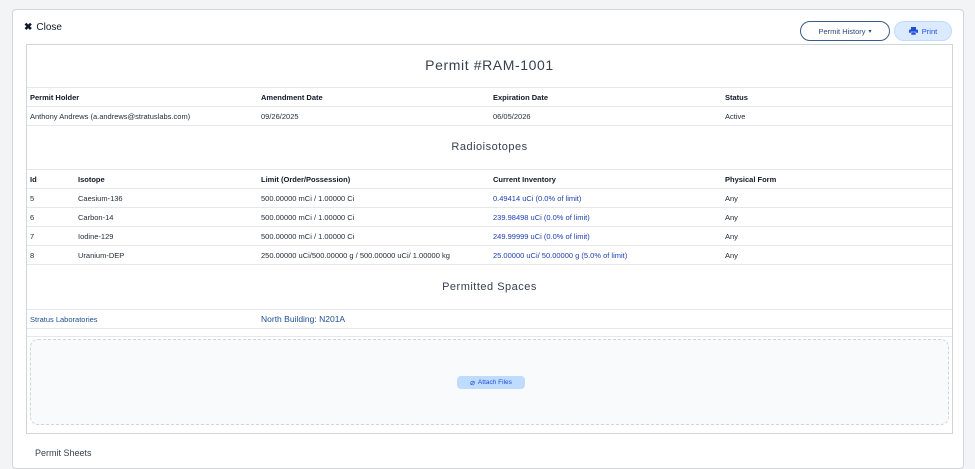 This screenshot has height=469, width=975. Describe the element at coordinates (736, 97) in the screenshot. I see `column-header-status: Status` at that location.